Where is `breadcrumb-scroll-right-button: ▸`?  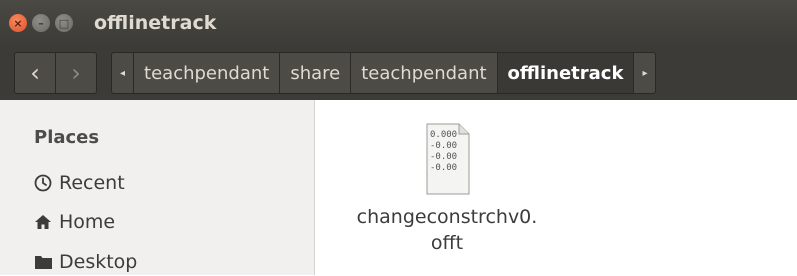 breadcrumb-scroll-right-button: ▸ is located at coordinates (644, 73).